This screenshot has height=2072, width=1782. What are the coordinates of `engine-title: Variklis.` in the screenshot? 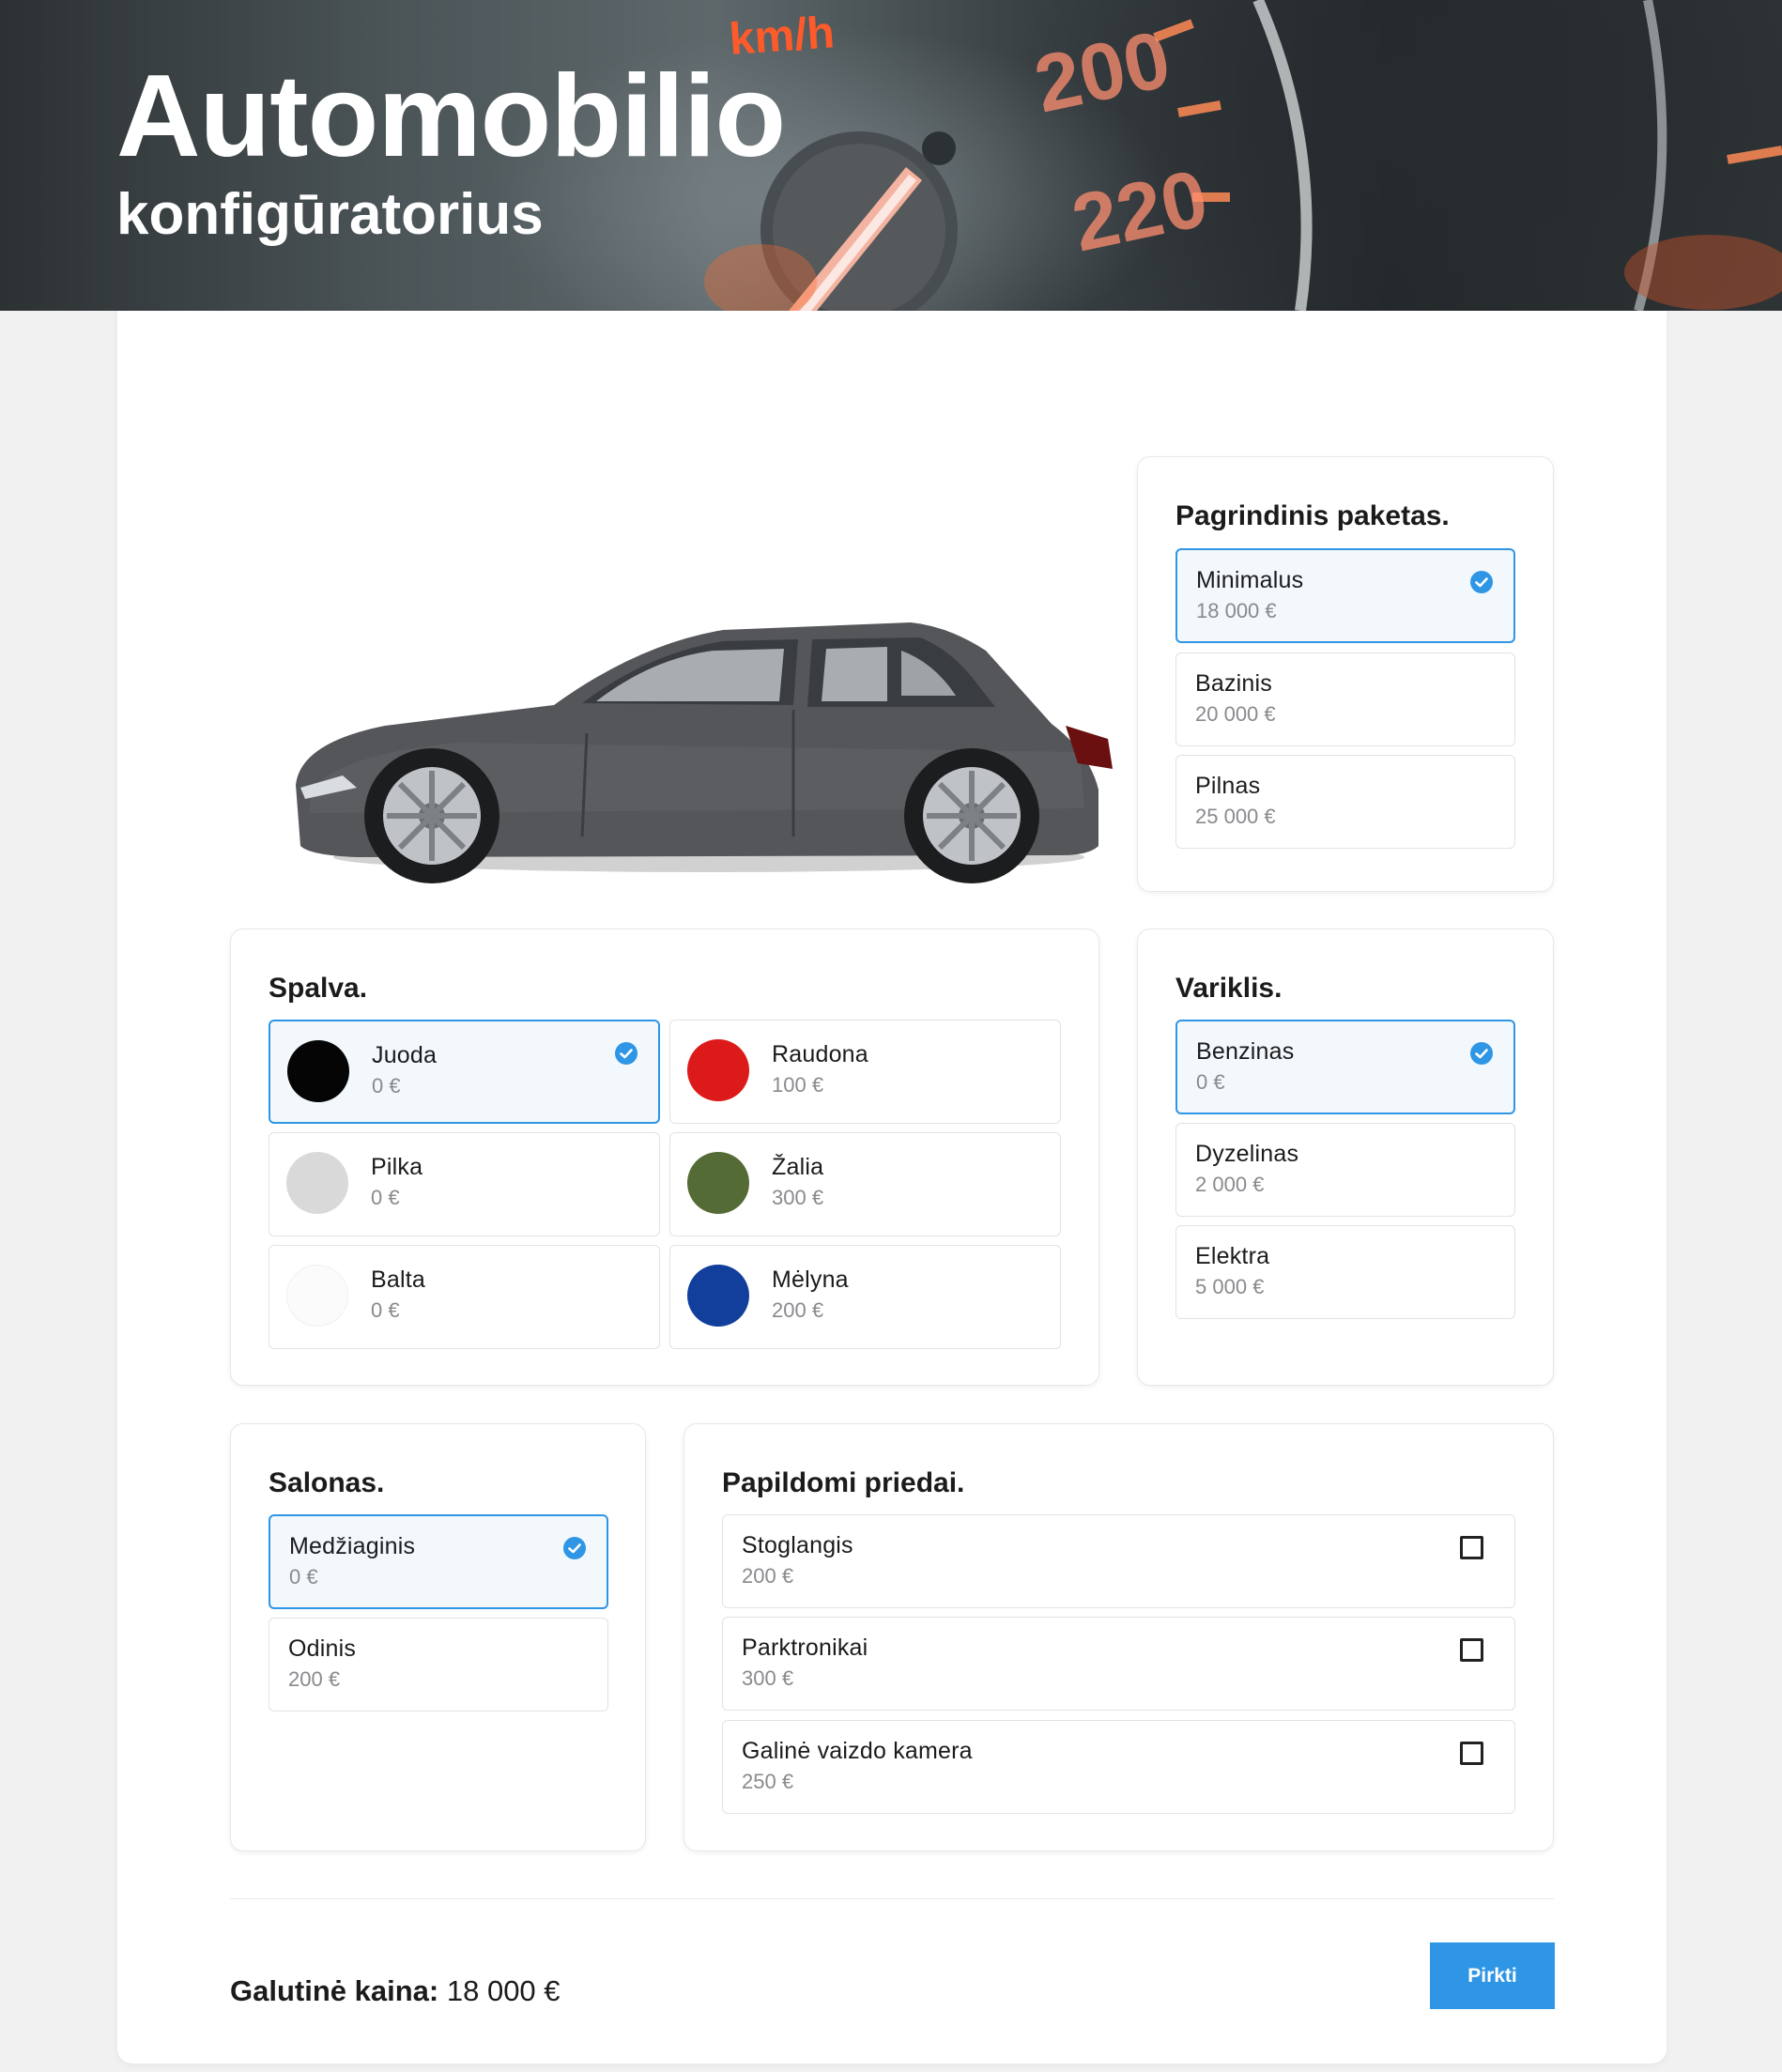 It's located at (1229, 988).